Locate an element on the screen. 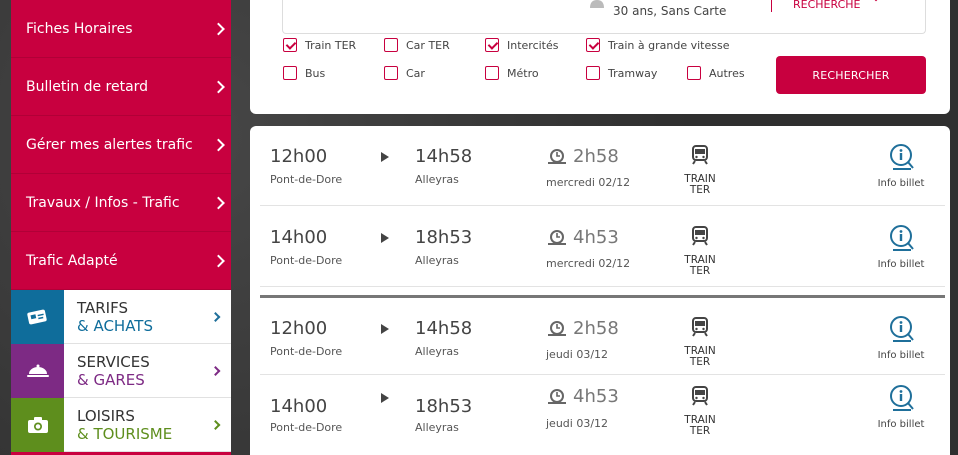  checkbox-car-ter: Car TER is located at coordinates (417, 45).